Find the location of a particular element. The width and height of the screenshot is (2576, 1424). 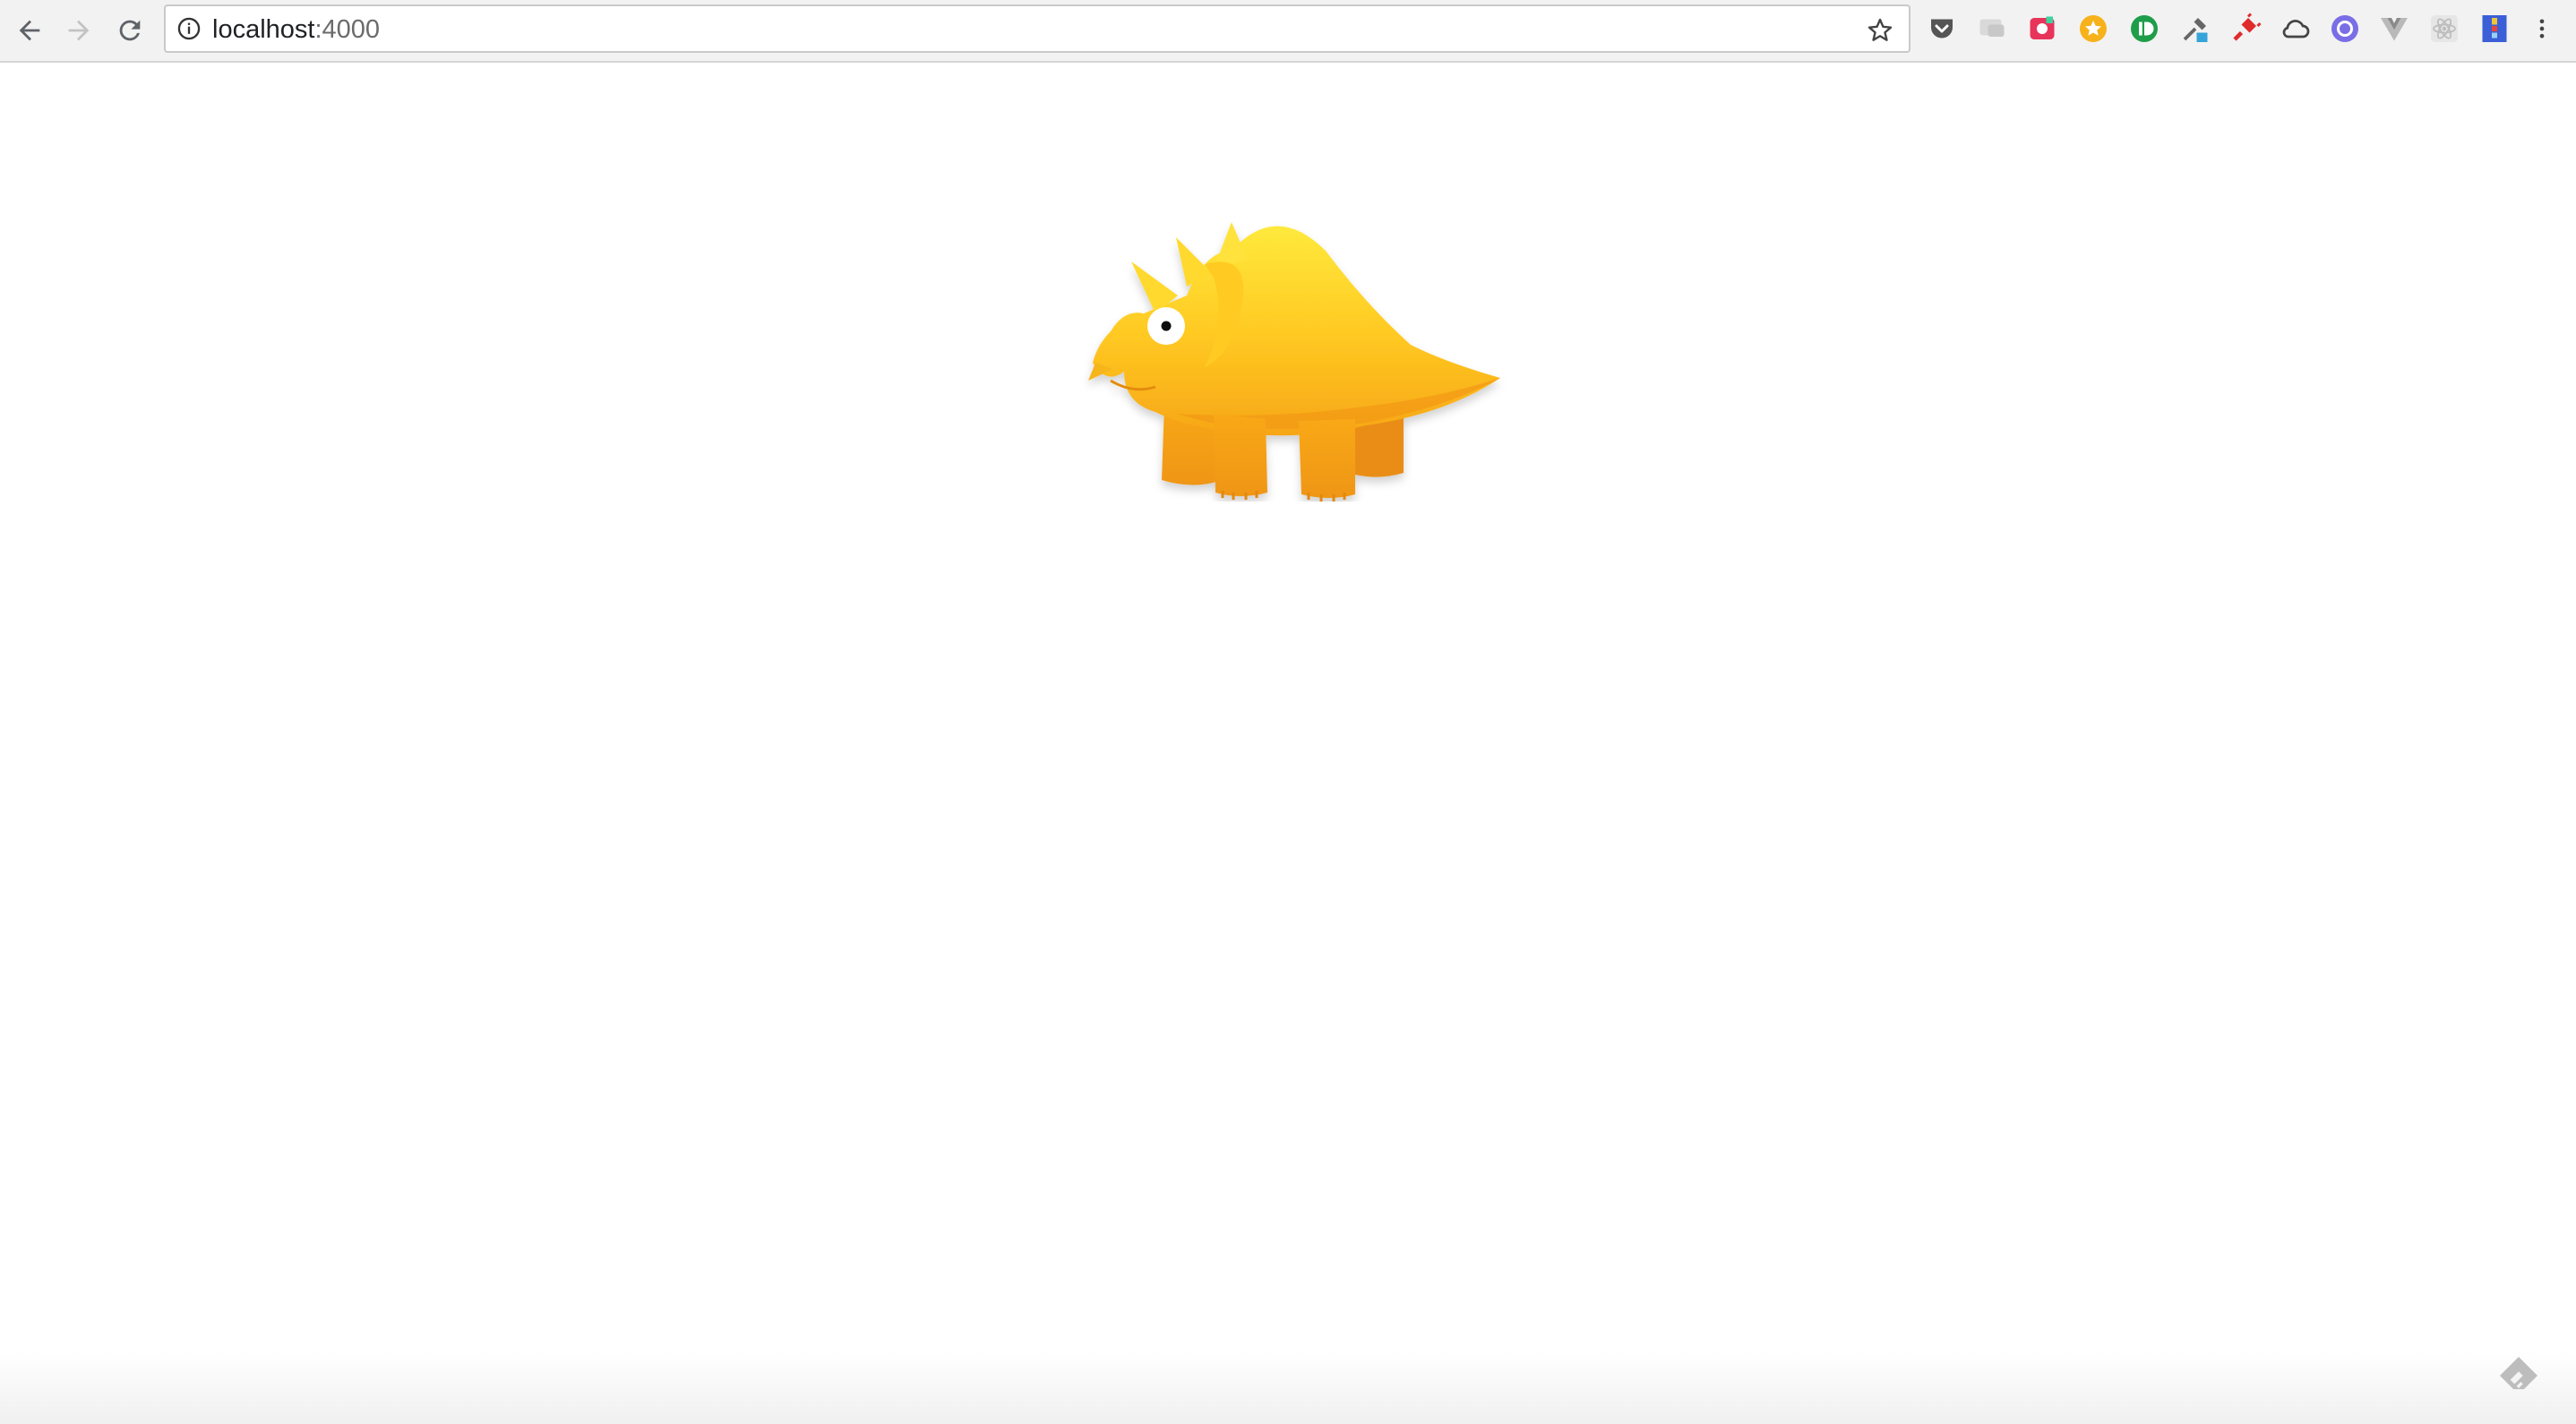

forward-button is located at coordinates (78, 30).